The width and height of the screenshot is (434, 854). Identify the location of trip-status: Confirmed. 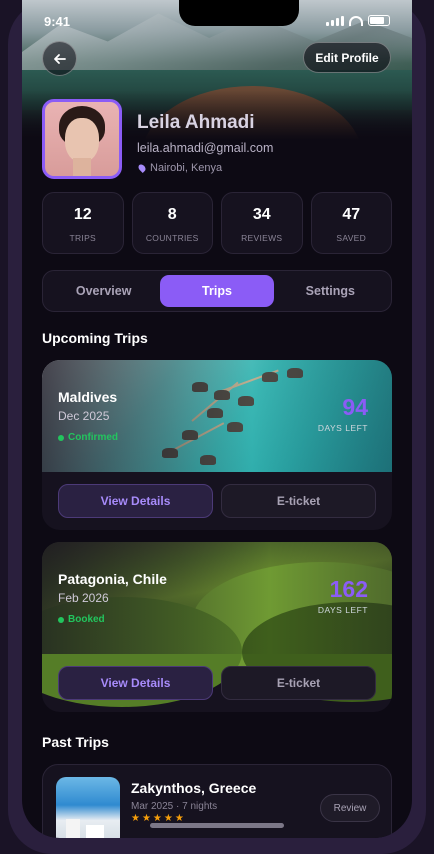
(88, 437).